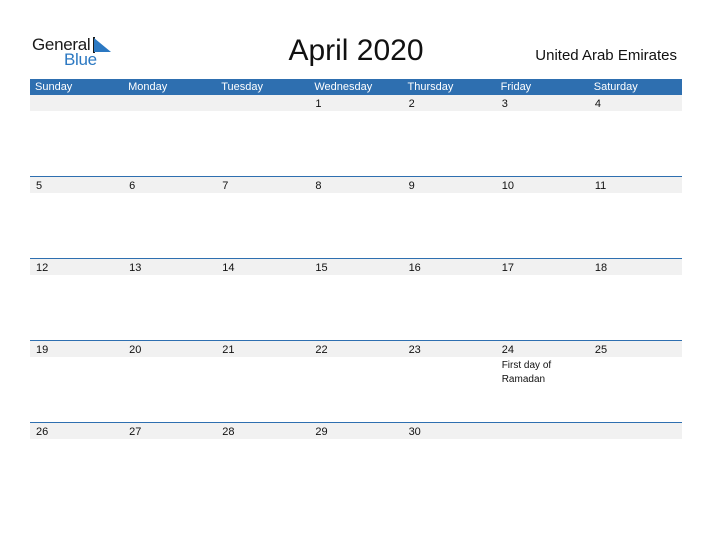 The width and height of the screenshot is (712, 550). What do you see at coordinates (54, 87) in the screenshot?
I see `weekday-sunday: Sunday` at bounding box center [54, 87].